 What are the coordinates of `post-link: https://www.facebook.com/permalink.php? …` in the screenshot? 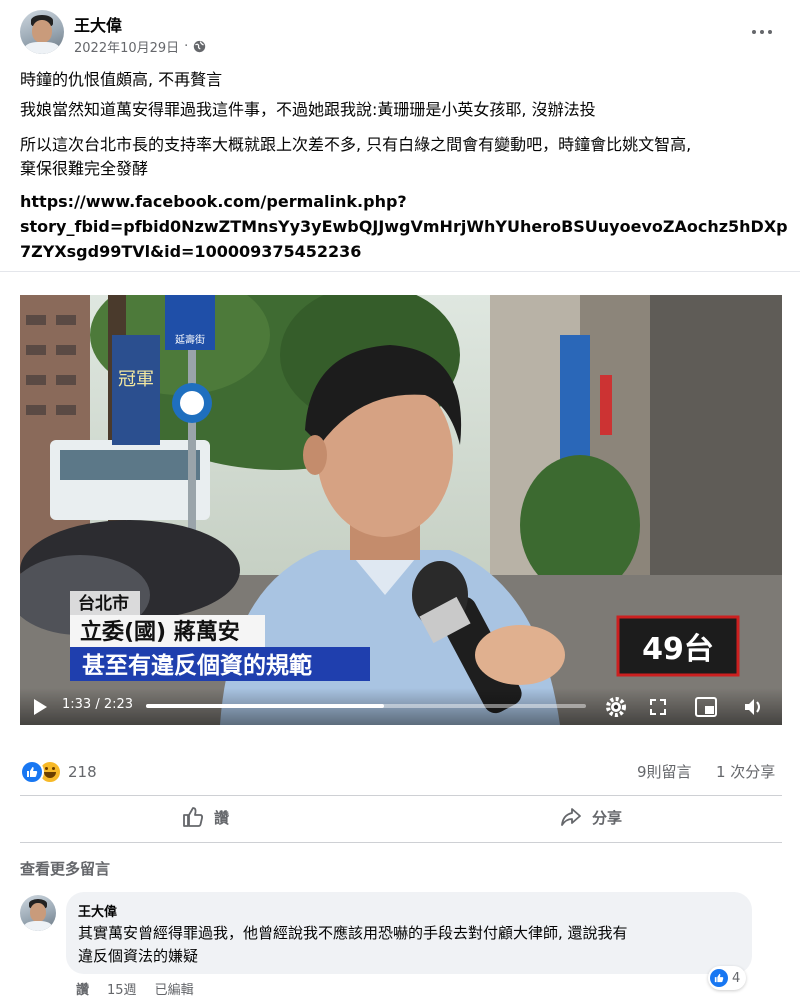 It's located at (404, 226).